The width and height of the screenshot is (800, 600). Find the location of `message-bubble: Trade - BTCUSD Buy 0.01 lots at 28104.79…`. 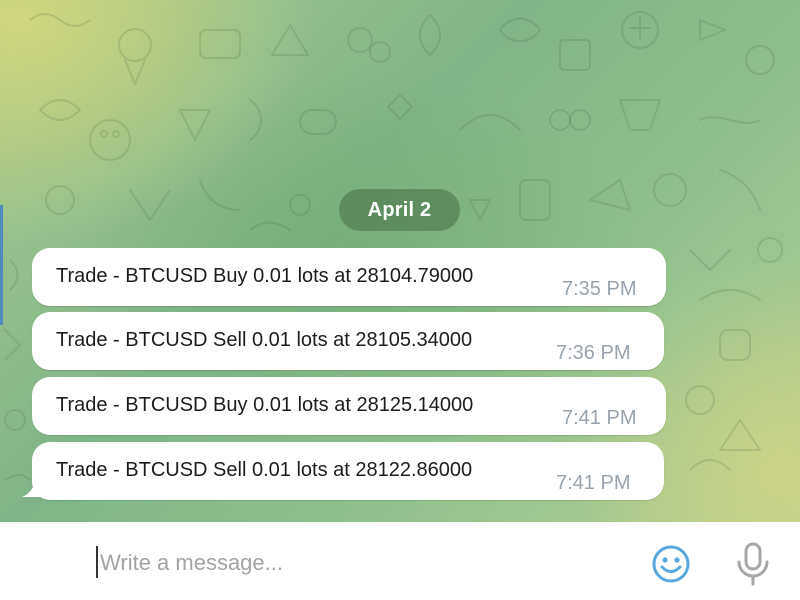

message-bubble: Trade - BTCUSD Buy 0.01 lots at 28104.79… is located at coordinates (349, 277).